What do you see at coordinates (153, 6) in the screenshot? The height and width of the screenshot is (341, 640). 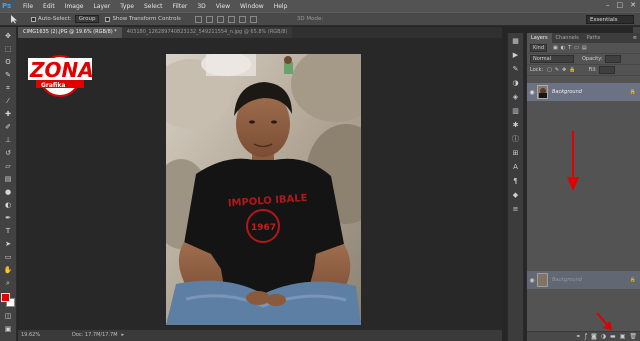 I see `menu-select: Select` at bounding box center [153, 6].